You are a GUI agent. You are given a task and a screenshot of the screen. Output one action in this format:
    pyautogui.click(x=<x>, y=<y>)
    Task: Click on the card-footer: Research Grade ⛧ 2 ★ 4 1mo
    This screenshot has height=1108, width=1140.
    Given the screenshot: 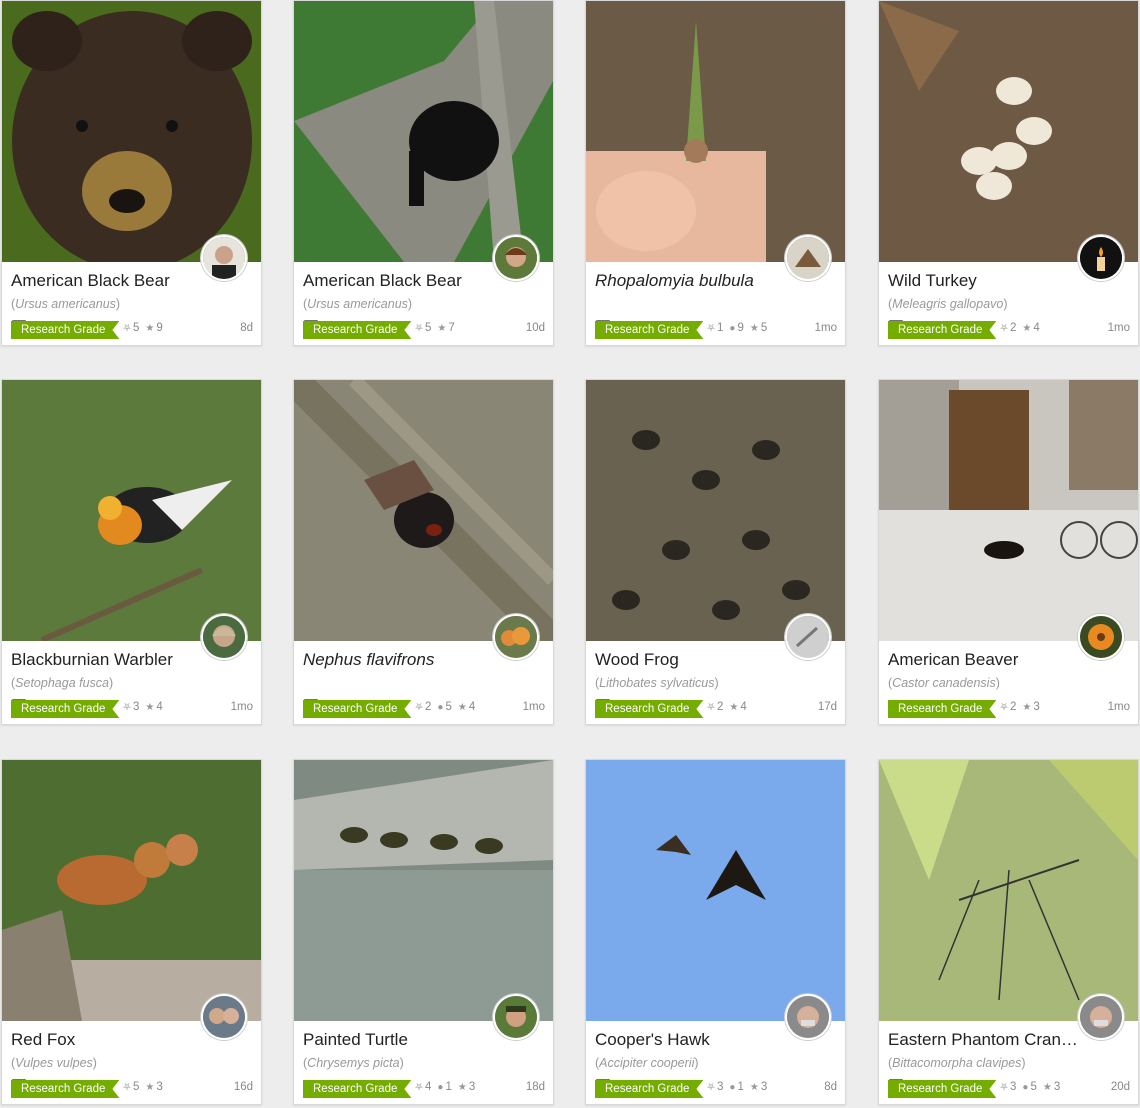 What is the action you would take?
    pyautogui.click(x=1009, y=330)
    